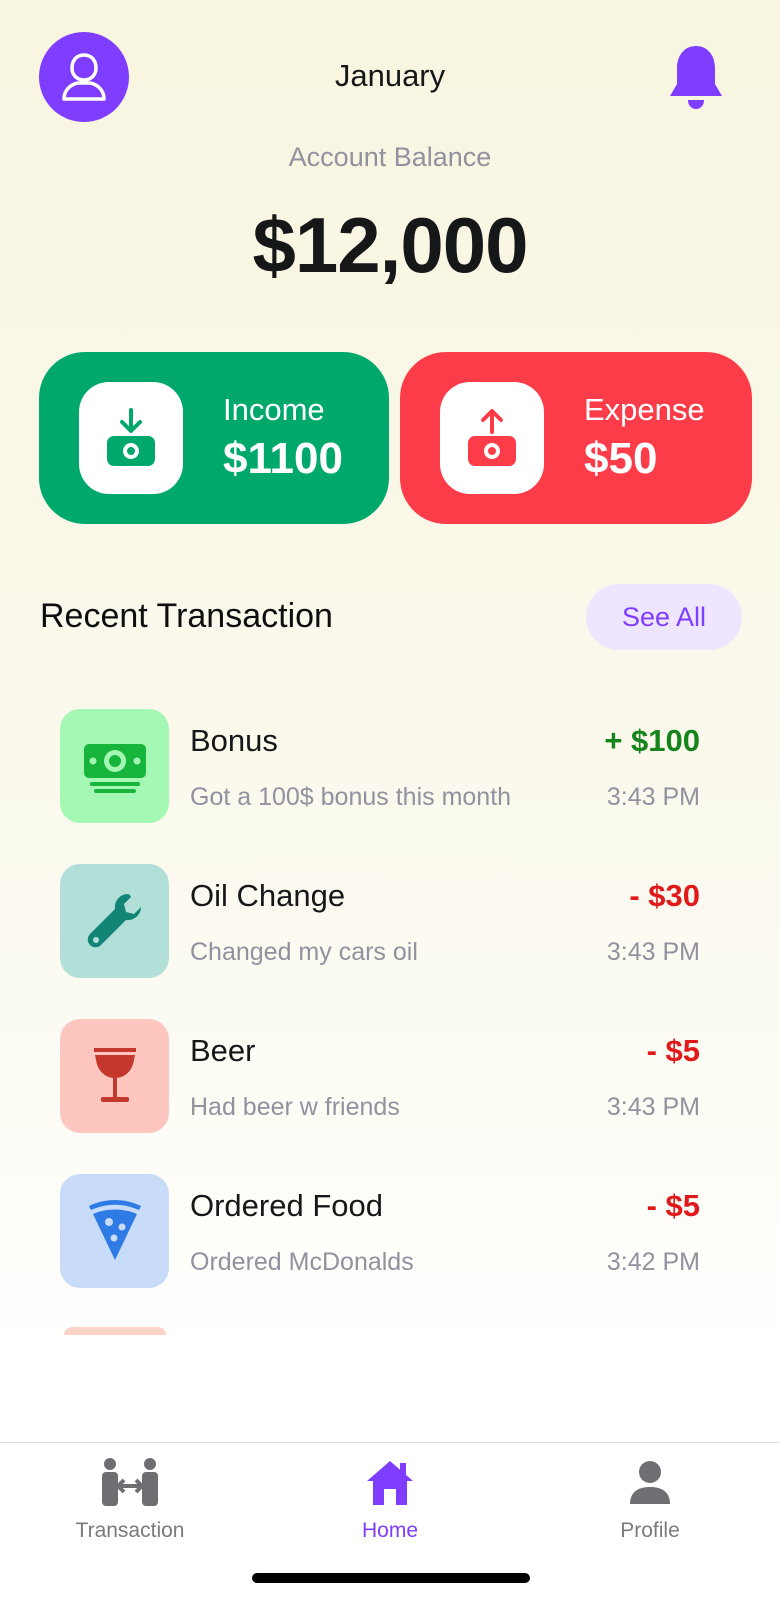 The height and width of the screenshot is (1600, 780). What do you see at coordinates (114, 1231) in the screenshot?
I see `pizza-icon` at bounding box center [114, 1231].